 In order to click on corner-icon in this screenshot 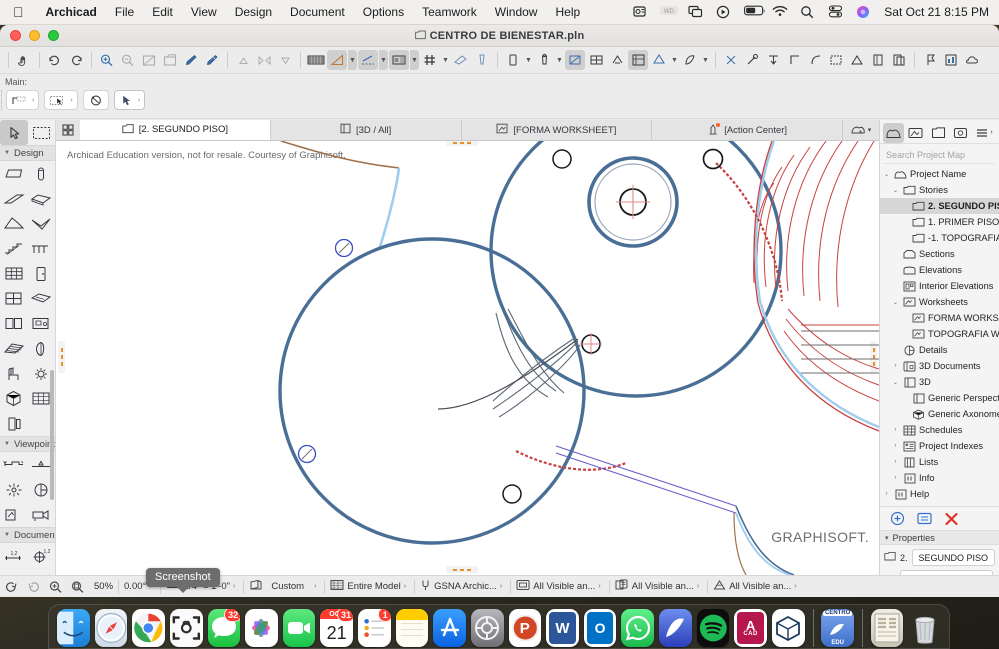, I will do `click(794, 60)`.